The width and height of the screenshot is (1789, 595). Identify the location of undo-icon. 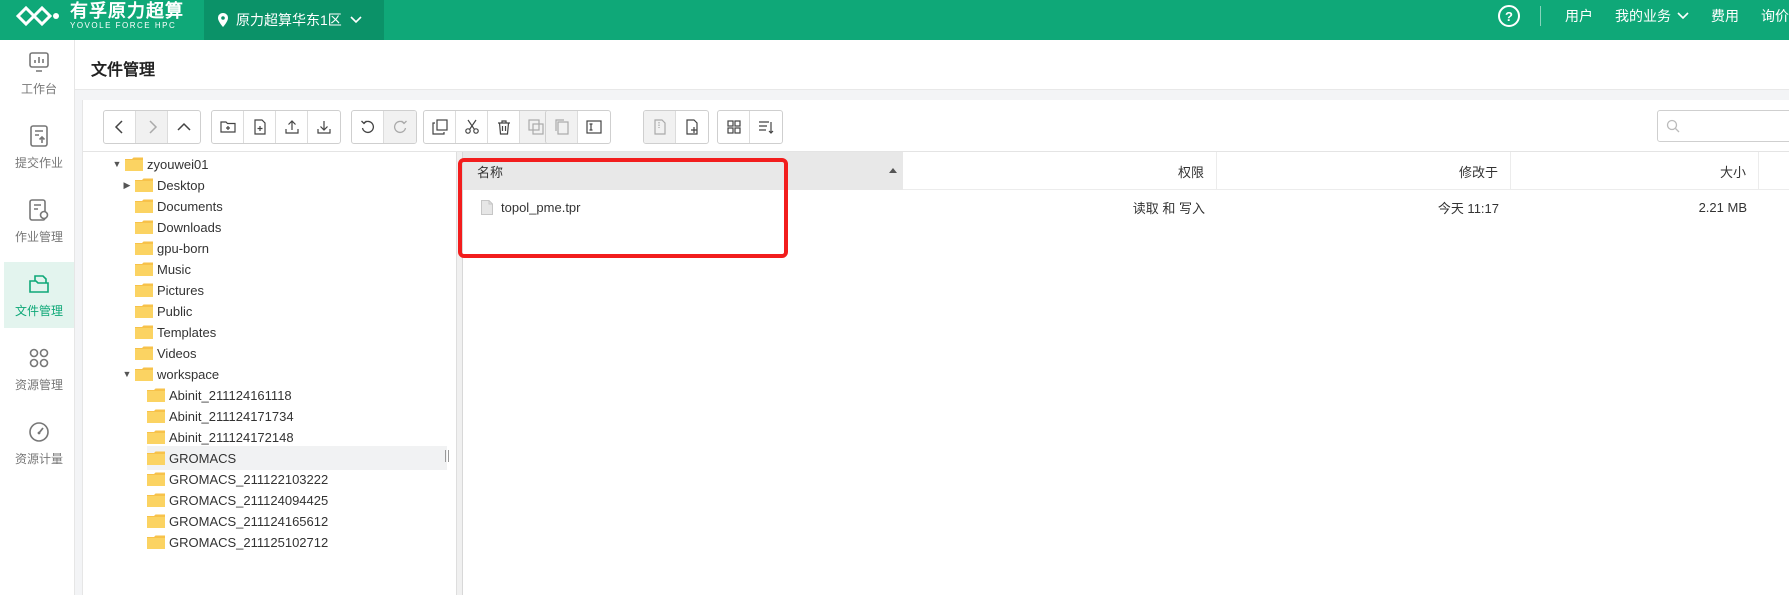
(367, 127).